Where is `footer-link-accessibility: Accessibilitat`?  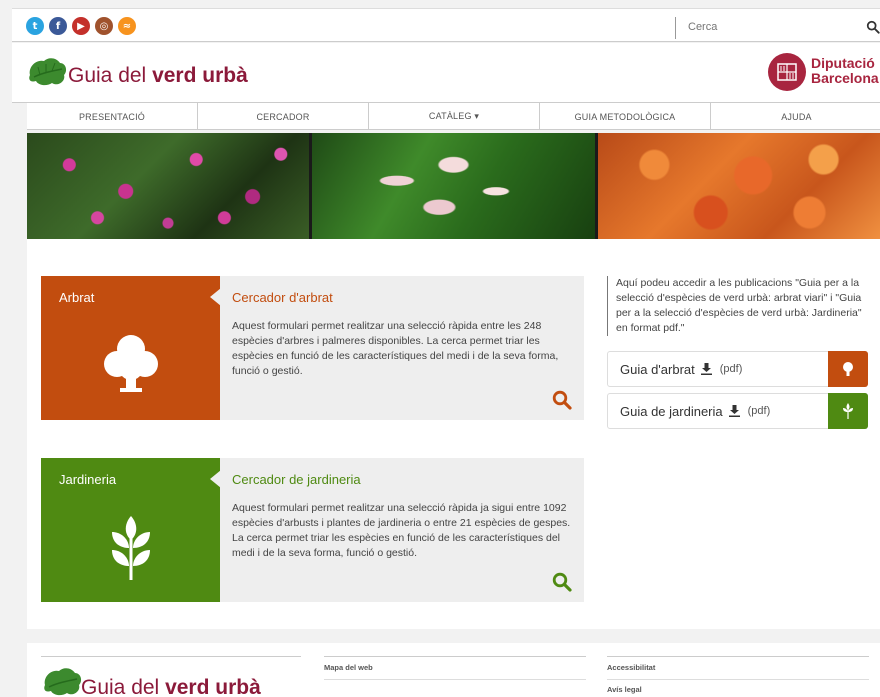 footer-link-accessibility: Accessibilitat is located at coordinates (631, 667).